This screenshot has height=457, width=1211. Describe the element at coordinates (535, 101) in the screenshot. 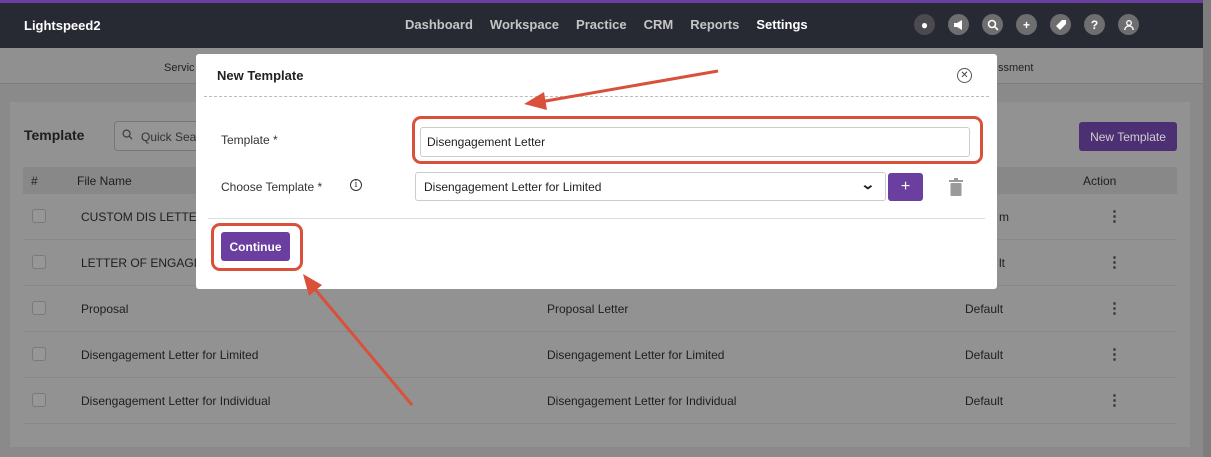

I see `annotation-arrow-head` at that location.